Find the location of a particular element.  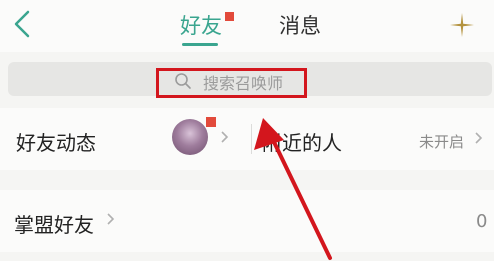

chevron-left-icon is located at coordinates (22, 24).